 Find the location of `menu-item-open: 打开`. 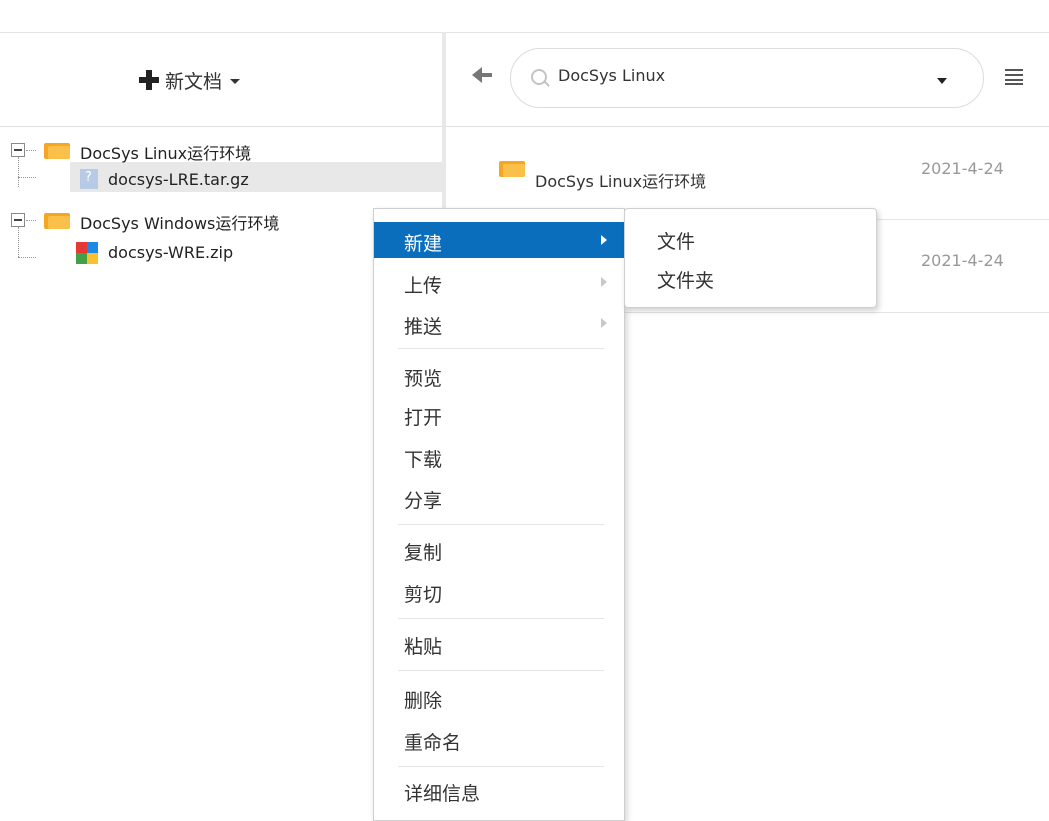

menu-item-open: 打开 is located at coordinates (499, 414).